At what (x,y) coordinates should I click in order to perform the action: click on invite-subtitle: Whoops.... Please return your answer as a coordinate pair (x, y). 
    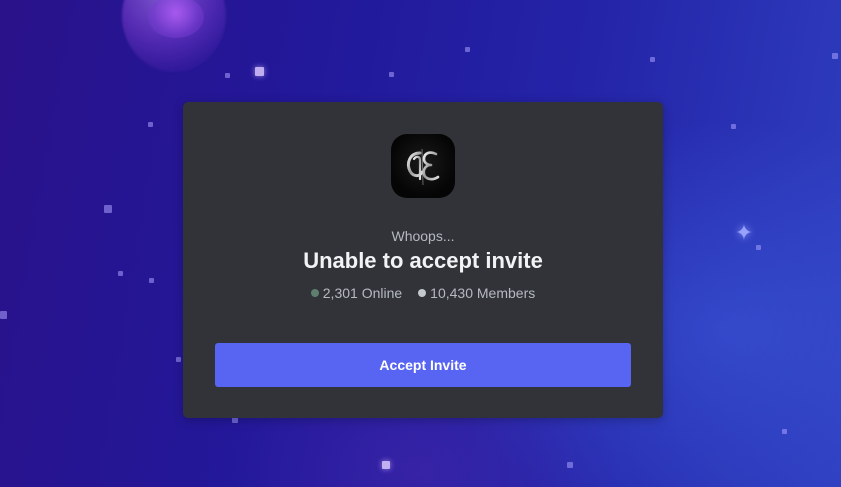
    Looking at the image, I should click on (423, 236).